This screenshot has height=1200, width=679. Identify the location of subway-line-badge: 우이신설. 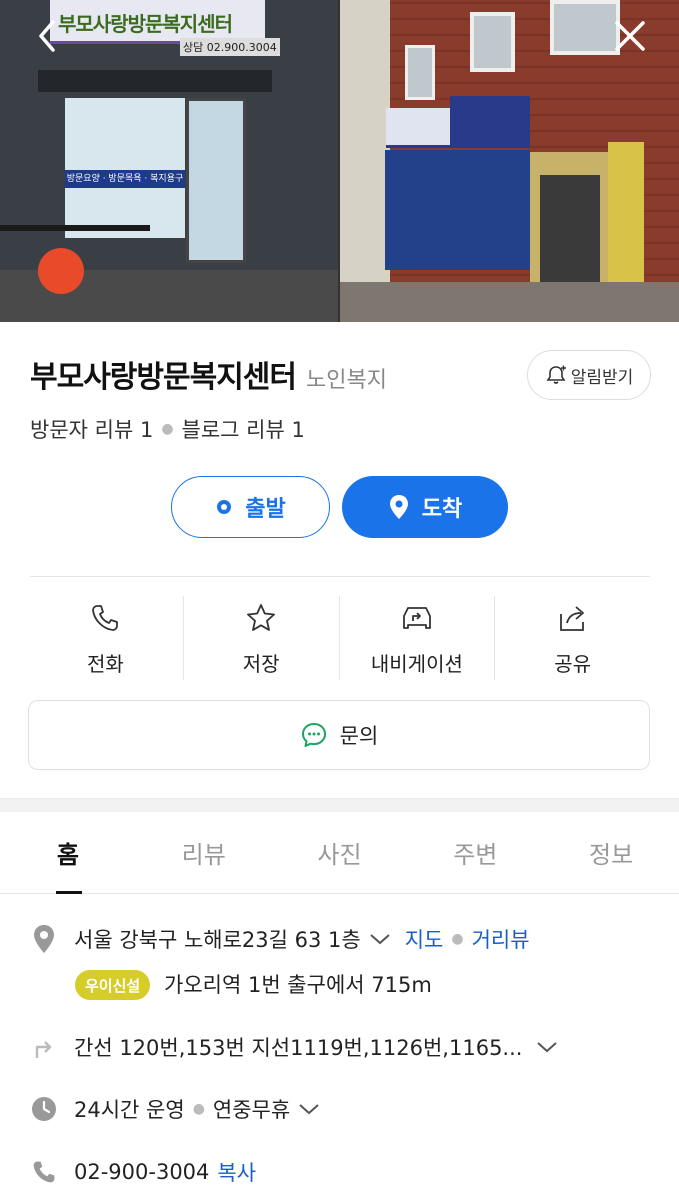
(113, 985).